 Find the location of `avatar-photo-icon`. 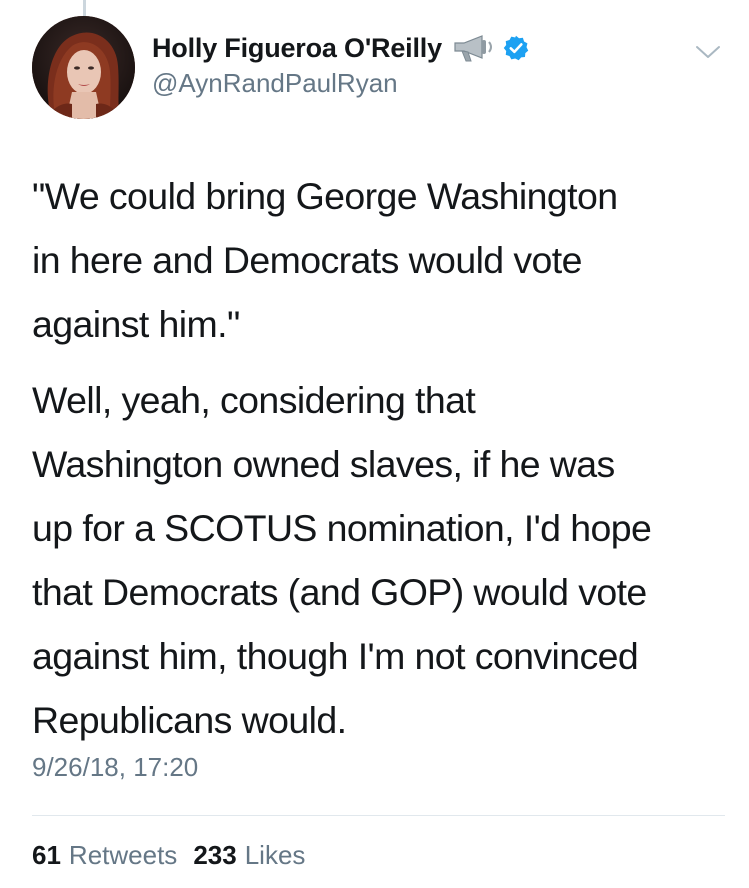

avatar-photo-icon is located at coordinates (83, 67).